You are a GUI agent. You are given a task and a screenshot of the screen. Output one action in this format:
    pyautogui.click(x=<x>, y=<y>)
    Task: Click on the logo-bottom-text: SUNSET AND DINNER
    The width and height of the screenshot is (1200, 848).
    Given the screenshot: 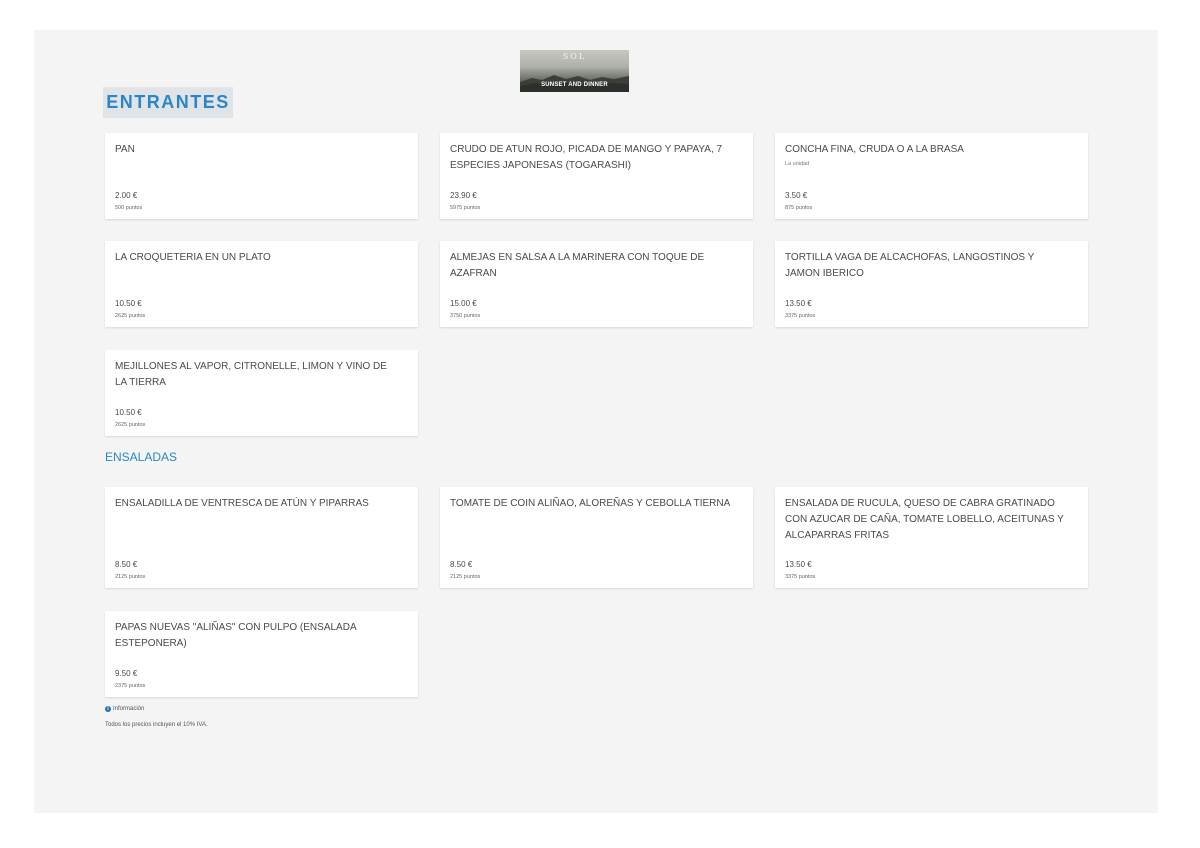 What is the action you would take?
    pyautogui.click(x=574, y=85)
    